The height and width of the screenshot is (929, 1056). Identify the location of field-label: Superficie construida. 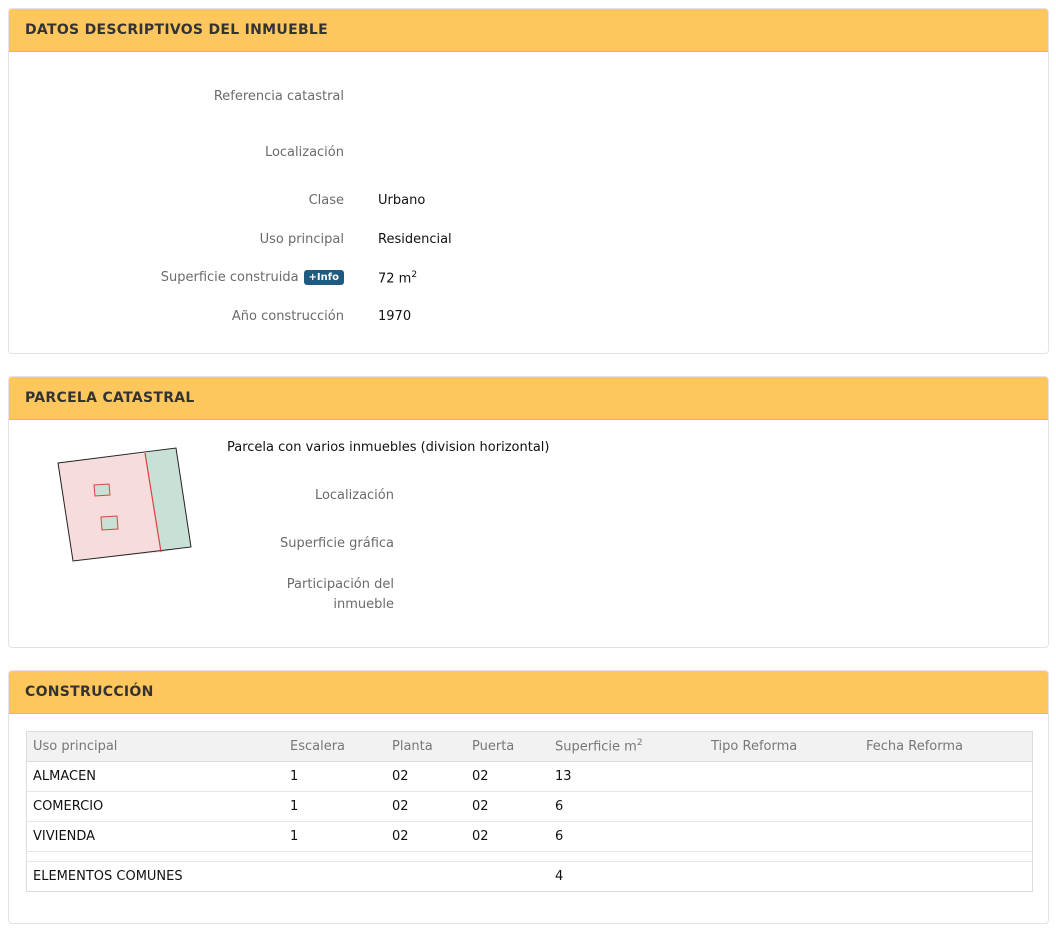
(229, 277).